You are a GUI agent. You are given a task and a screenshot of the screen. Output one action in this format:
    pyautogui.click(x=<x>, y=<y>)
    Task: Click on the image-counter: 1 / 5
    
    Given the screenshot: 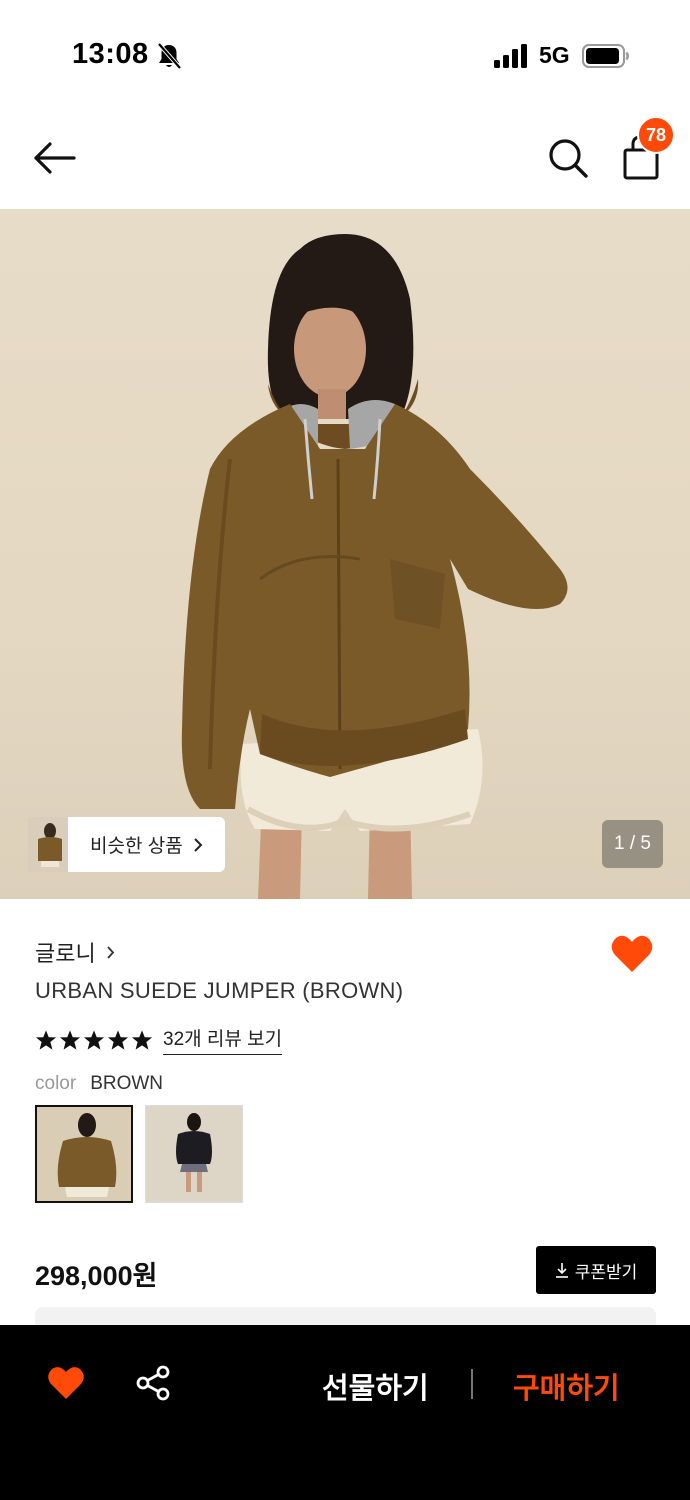 What is the action you would take?
    pyautogui.click(x=632, y=844)
    